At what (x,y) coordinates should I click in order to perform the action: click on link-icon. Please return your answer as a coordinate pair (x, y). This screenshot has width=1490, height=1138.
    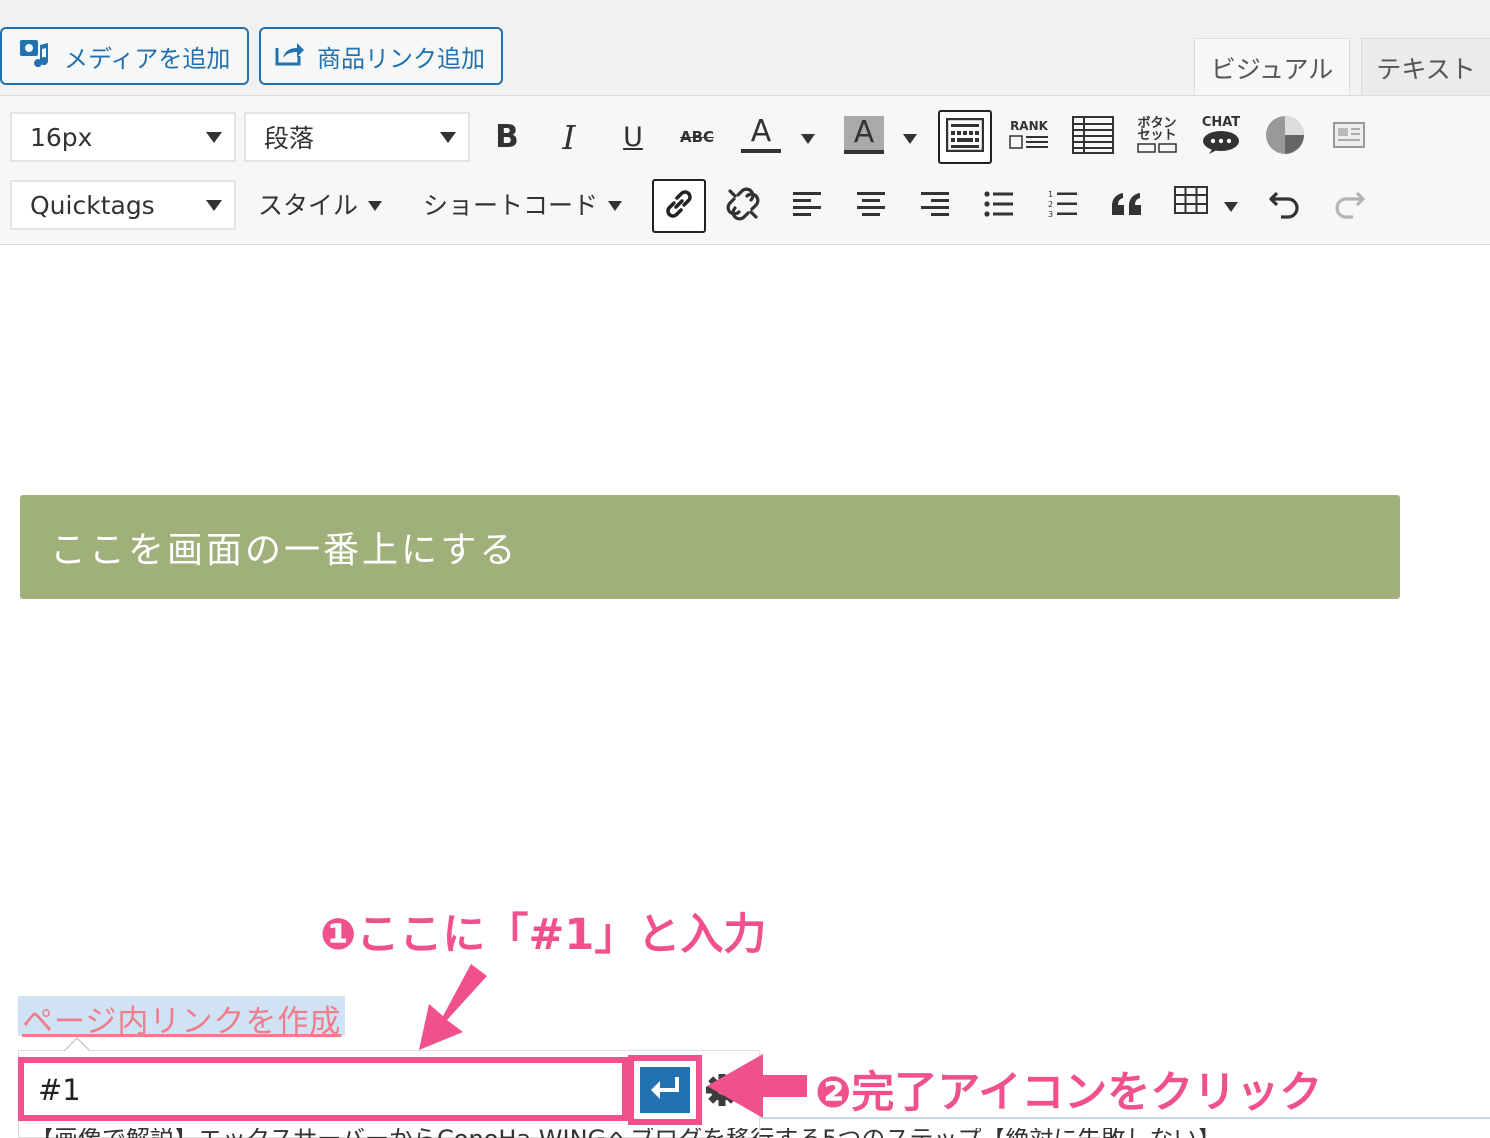
    Looking at the image, I should click on (679, 206).